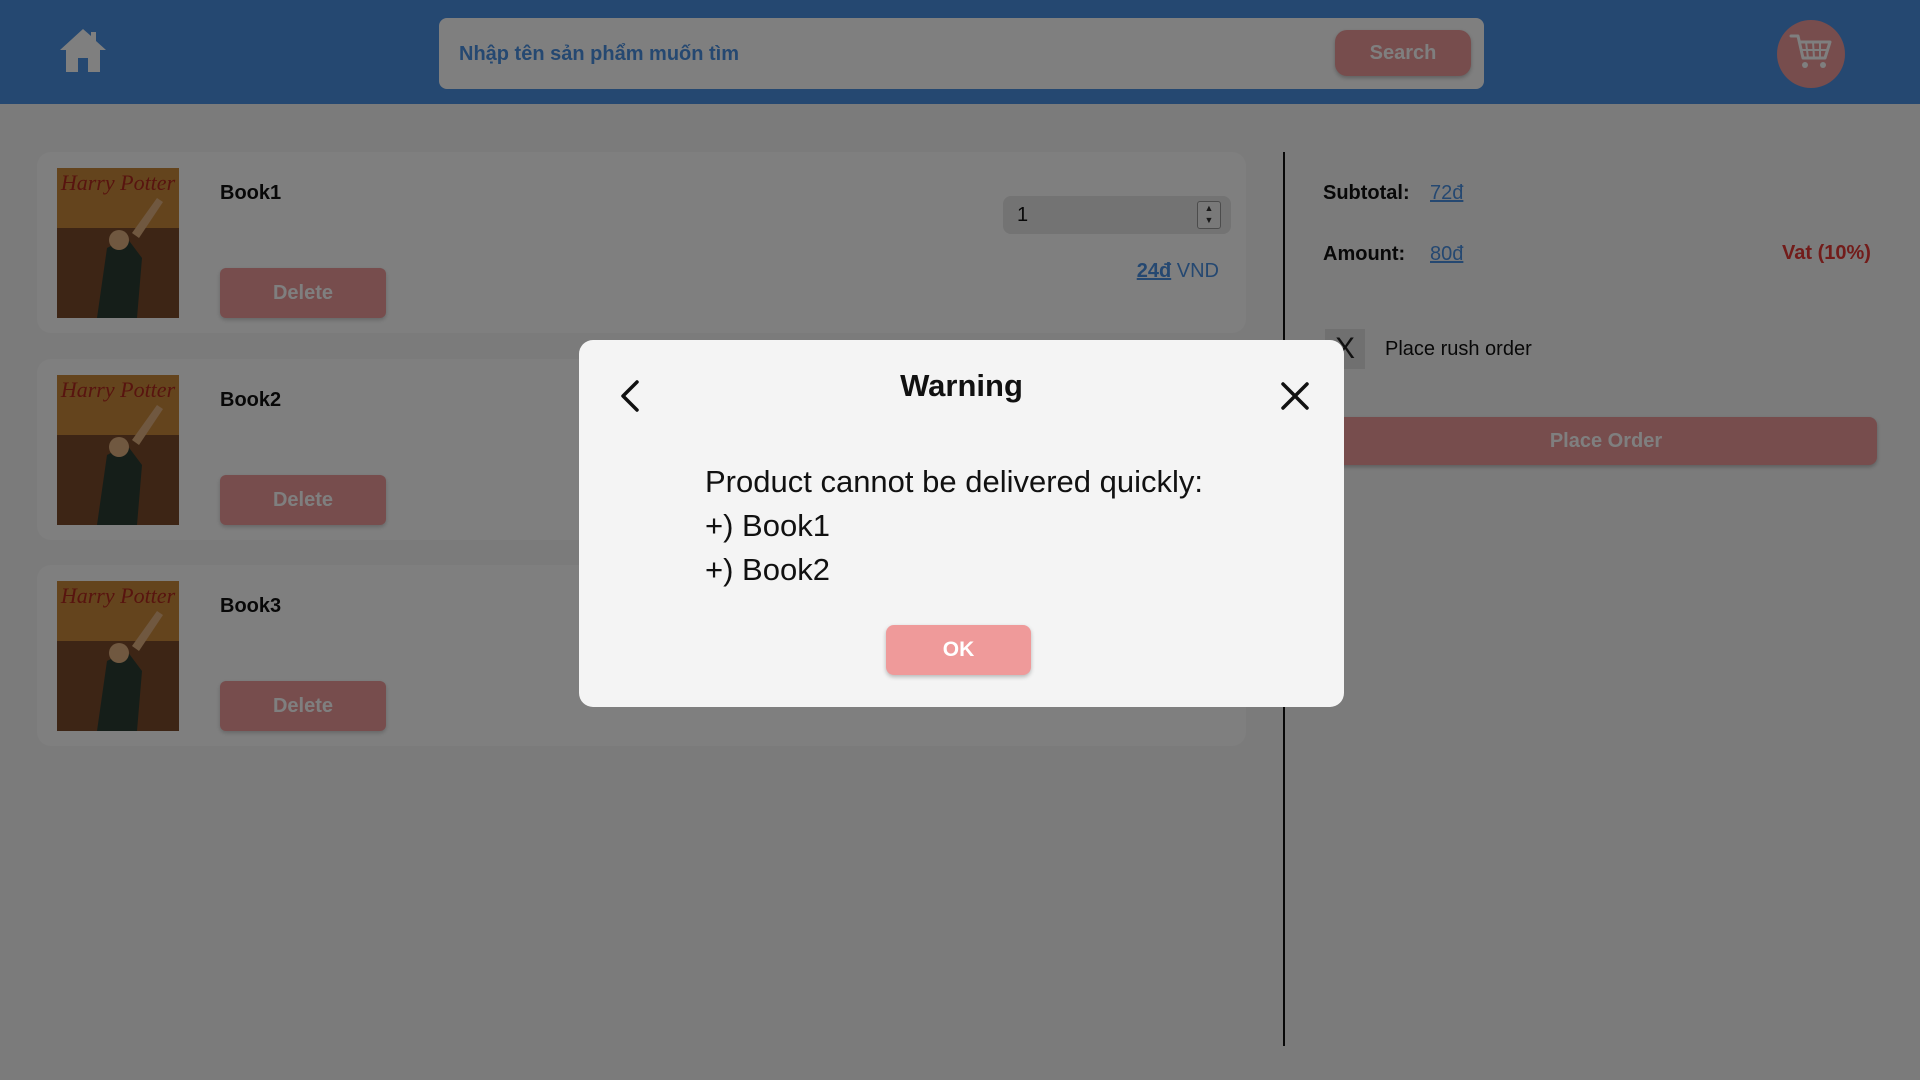 Image resolution: width=1920 pixels, height=1080 pixels. What do you see at coordinates (958, 650) in the screenshot?
I see `ok-button: OK` at bounding box center [958, 650].